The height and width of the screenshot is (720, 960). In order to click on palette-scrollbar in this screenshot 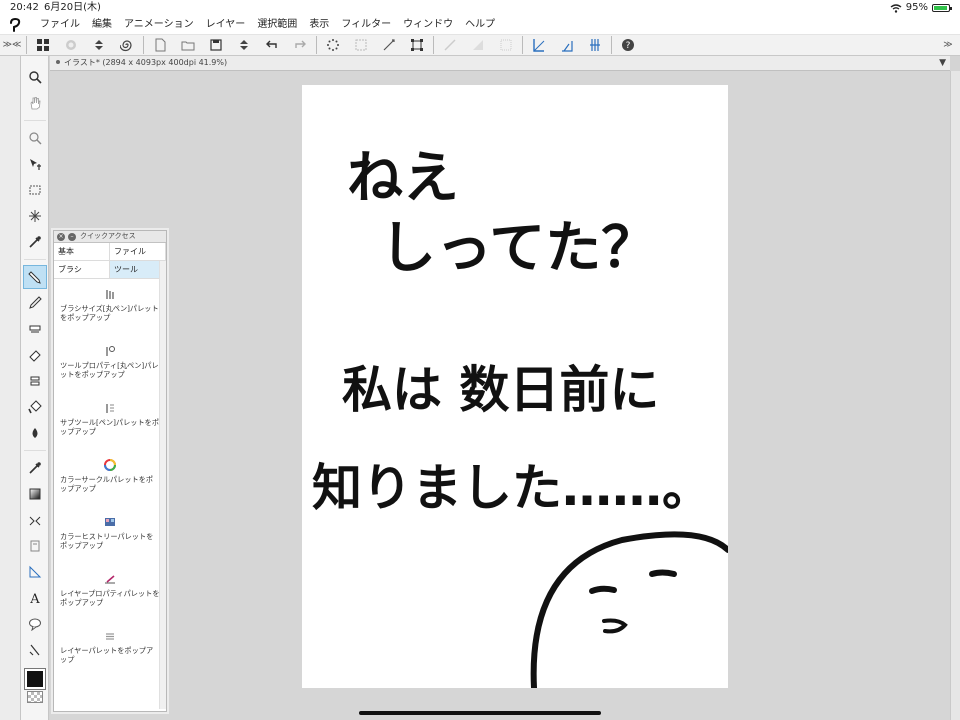, I will do `click(162, 485)`.